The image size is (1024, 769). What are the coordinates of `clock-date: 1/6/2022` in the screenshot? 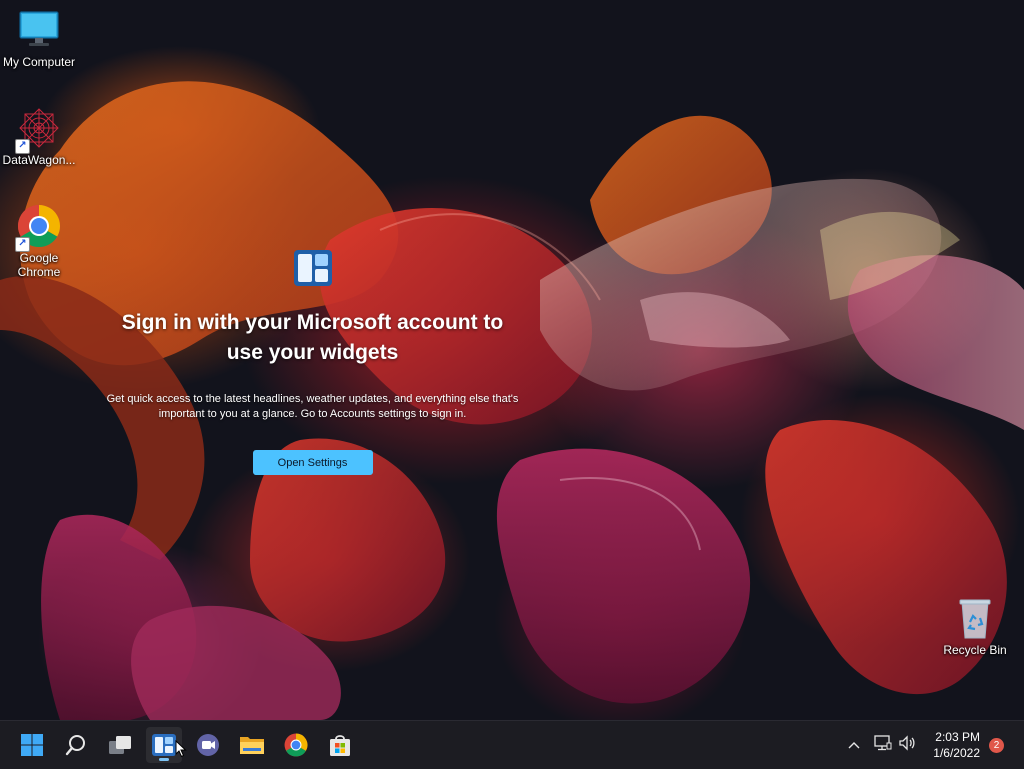 It's located at (956, 753).